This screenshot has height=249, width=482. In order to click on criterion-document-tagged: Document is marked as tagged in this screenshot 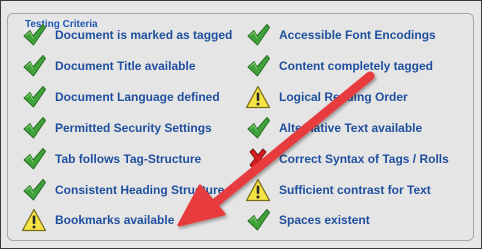, I will do `click(126, 35)`.